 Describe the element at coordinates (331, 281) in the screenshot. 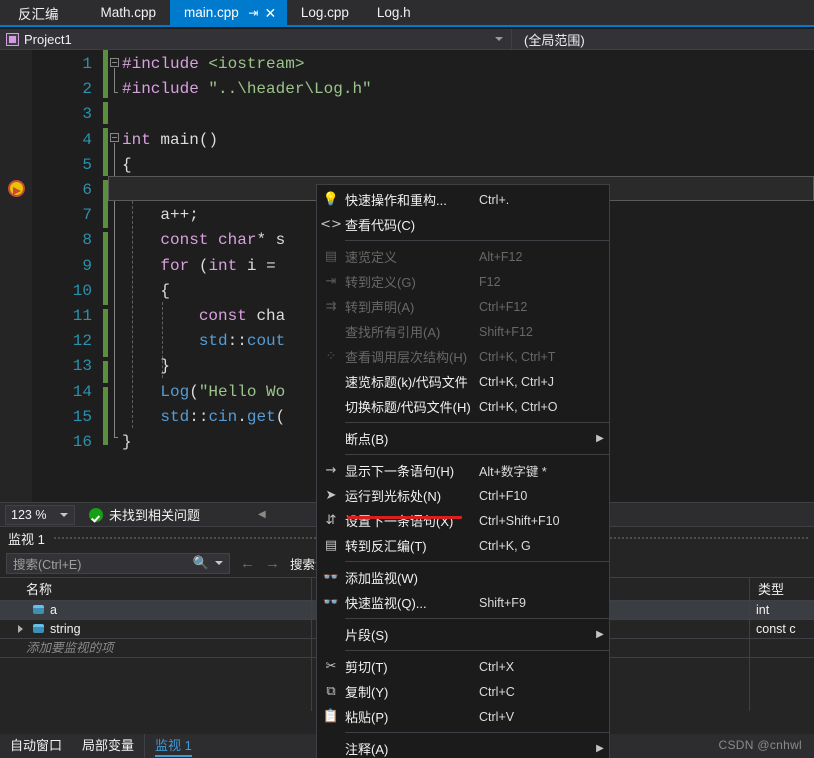

I see `goto-definition-icon: ⇥` at that location.